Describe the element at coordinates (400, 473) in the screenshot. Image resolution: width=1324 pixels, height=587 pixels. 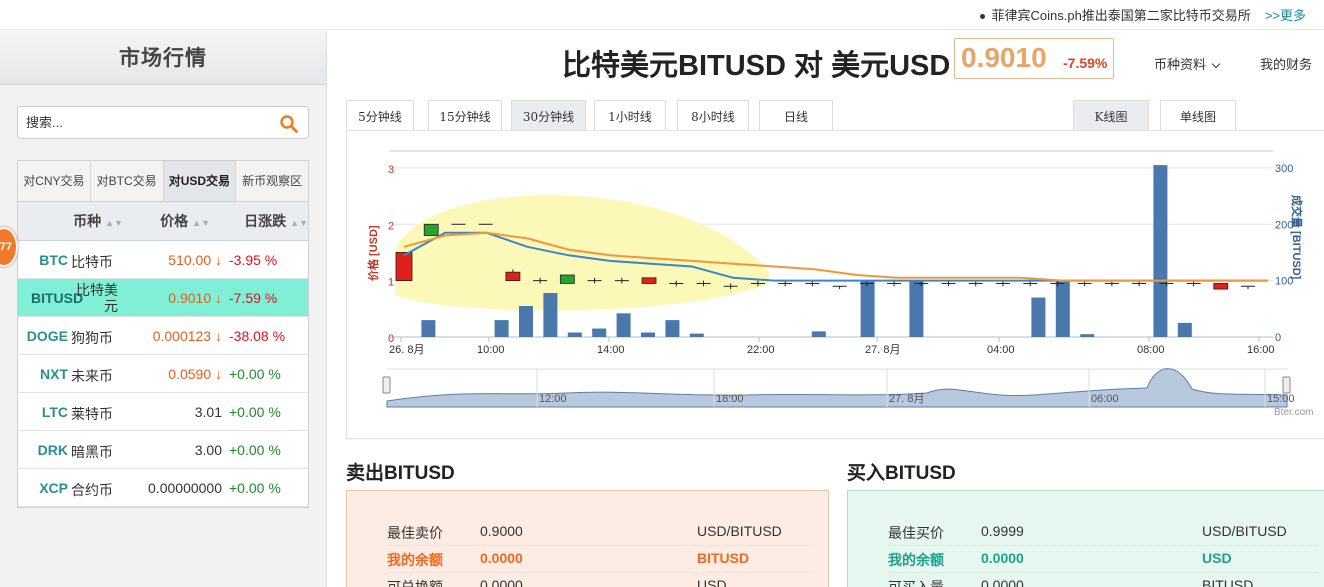
I see `sell-title: 卖出BITUSD` at that location.